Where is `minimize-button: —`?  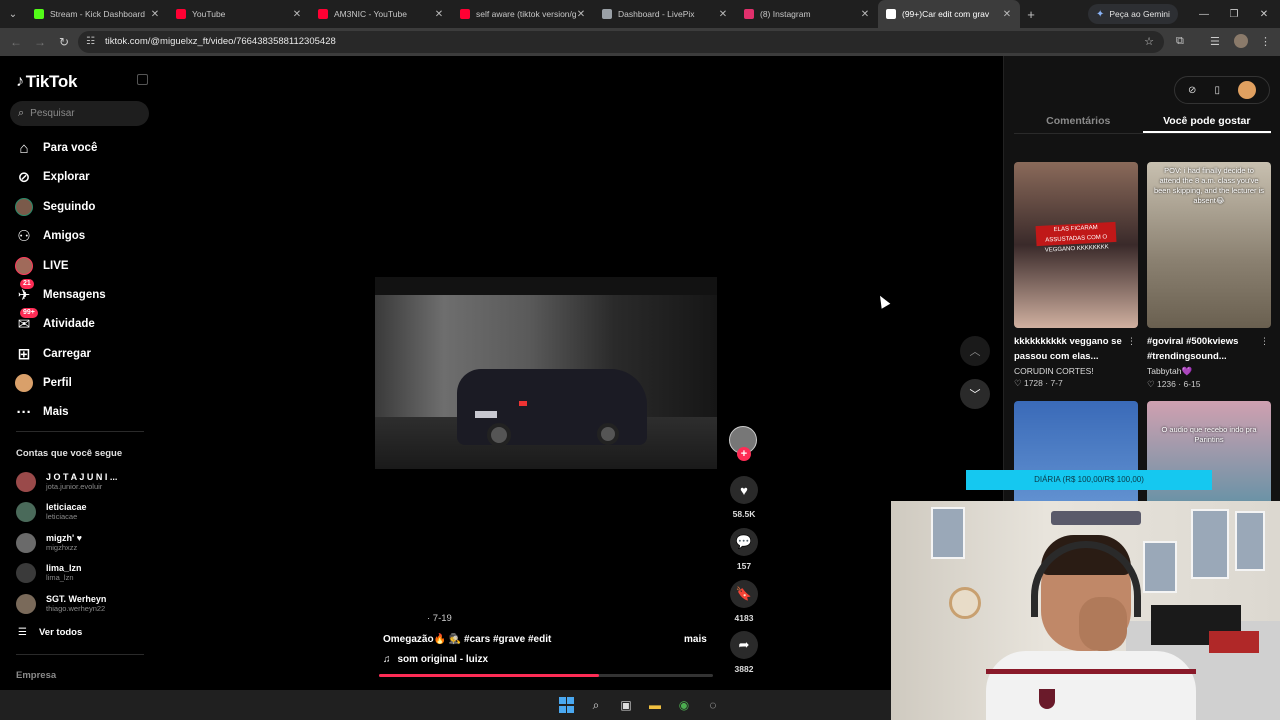
minimize-button: — is located at coordinates (1204, 14).